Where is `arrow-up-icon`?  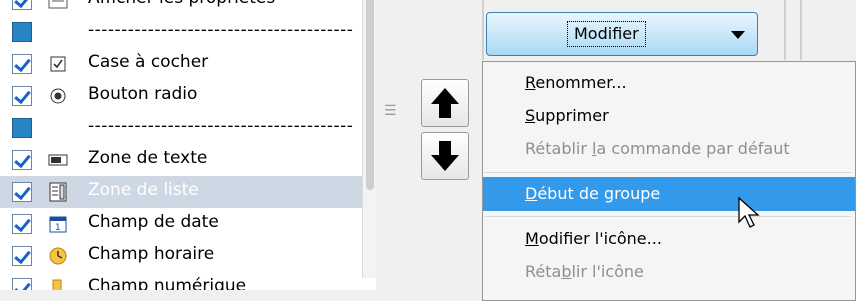 arrow-up-icon is located at coordinates (445, 103).